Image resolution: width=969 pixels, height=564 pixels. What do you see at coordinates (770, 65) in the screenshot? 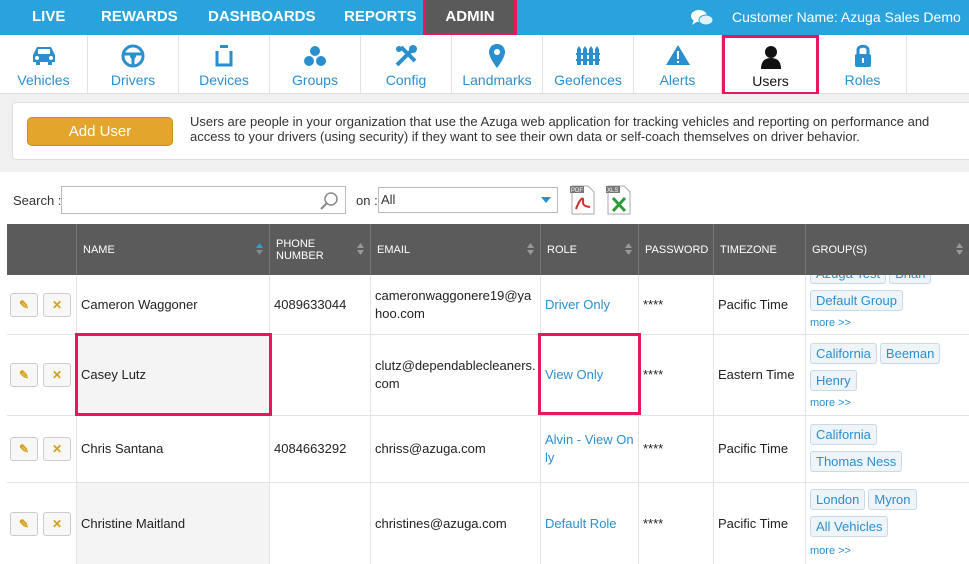
I see `tab-users: Users` at bounding box center [770, 65].